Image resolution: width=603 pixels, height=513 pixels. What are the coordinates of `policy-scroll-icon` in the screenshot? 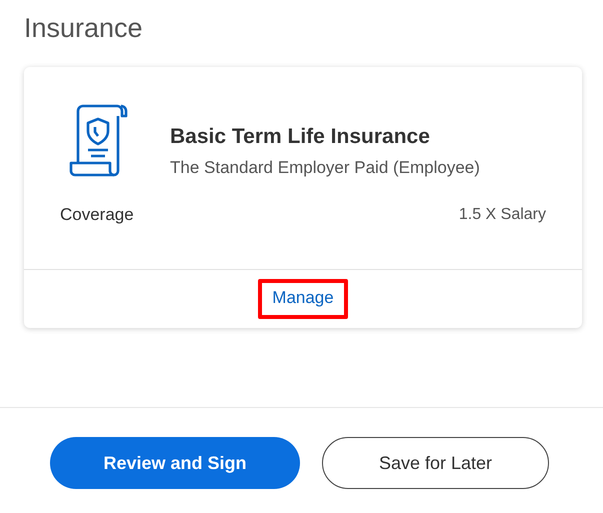 It's located at (98, 141).